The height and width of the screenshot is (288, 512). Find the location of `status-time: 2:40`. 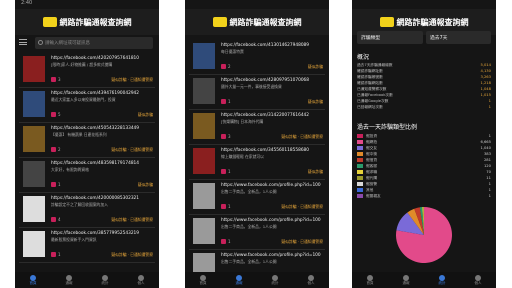

status-time: 2:40 is located at coordinates (27, 3).